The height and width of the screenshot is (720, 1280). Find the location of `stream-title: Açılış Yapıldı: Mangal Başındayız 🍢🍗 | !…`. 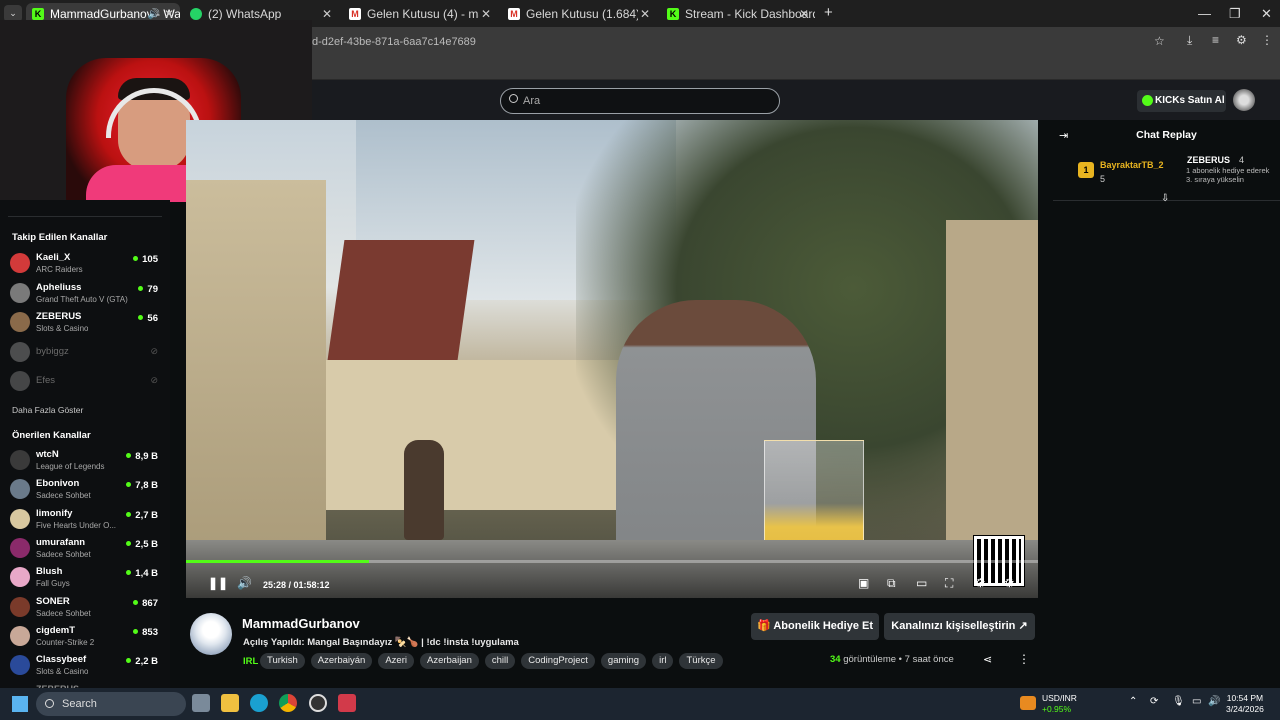

stream-title: Açılış Yapıldı: Mangal Başındayız 🍢🍗 | !… is located at coordinates (381, 642).